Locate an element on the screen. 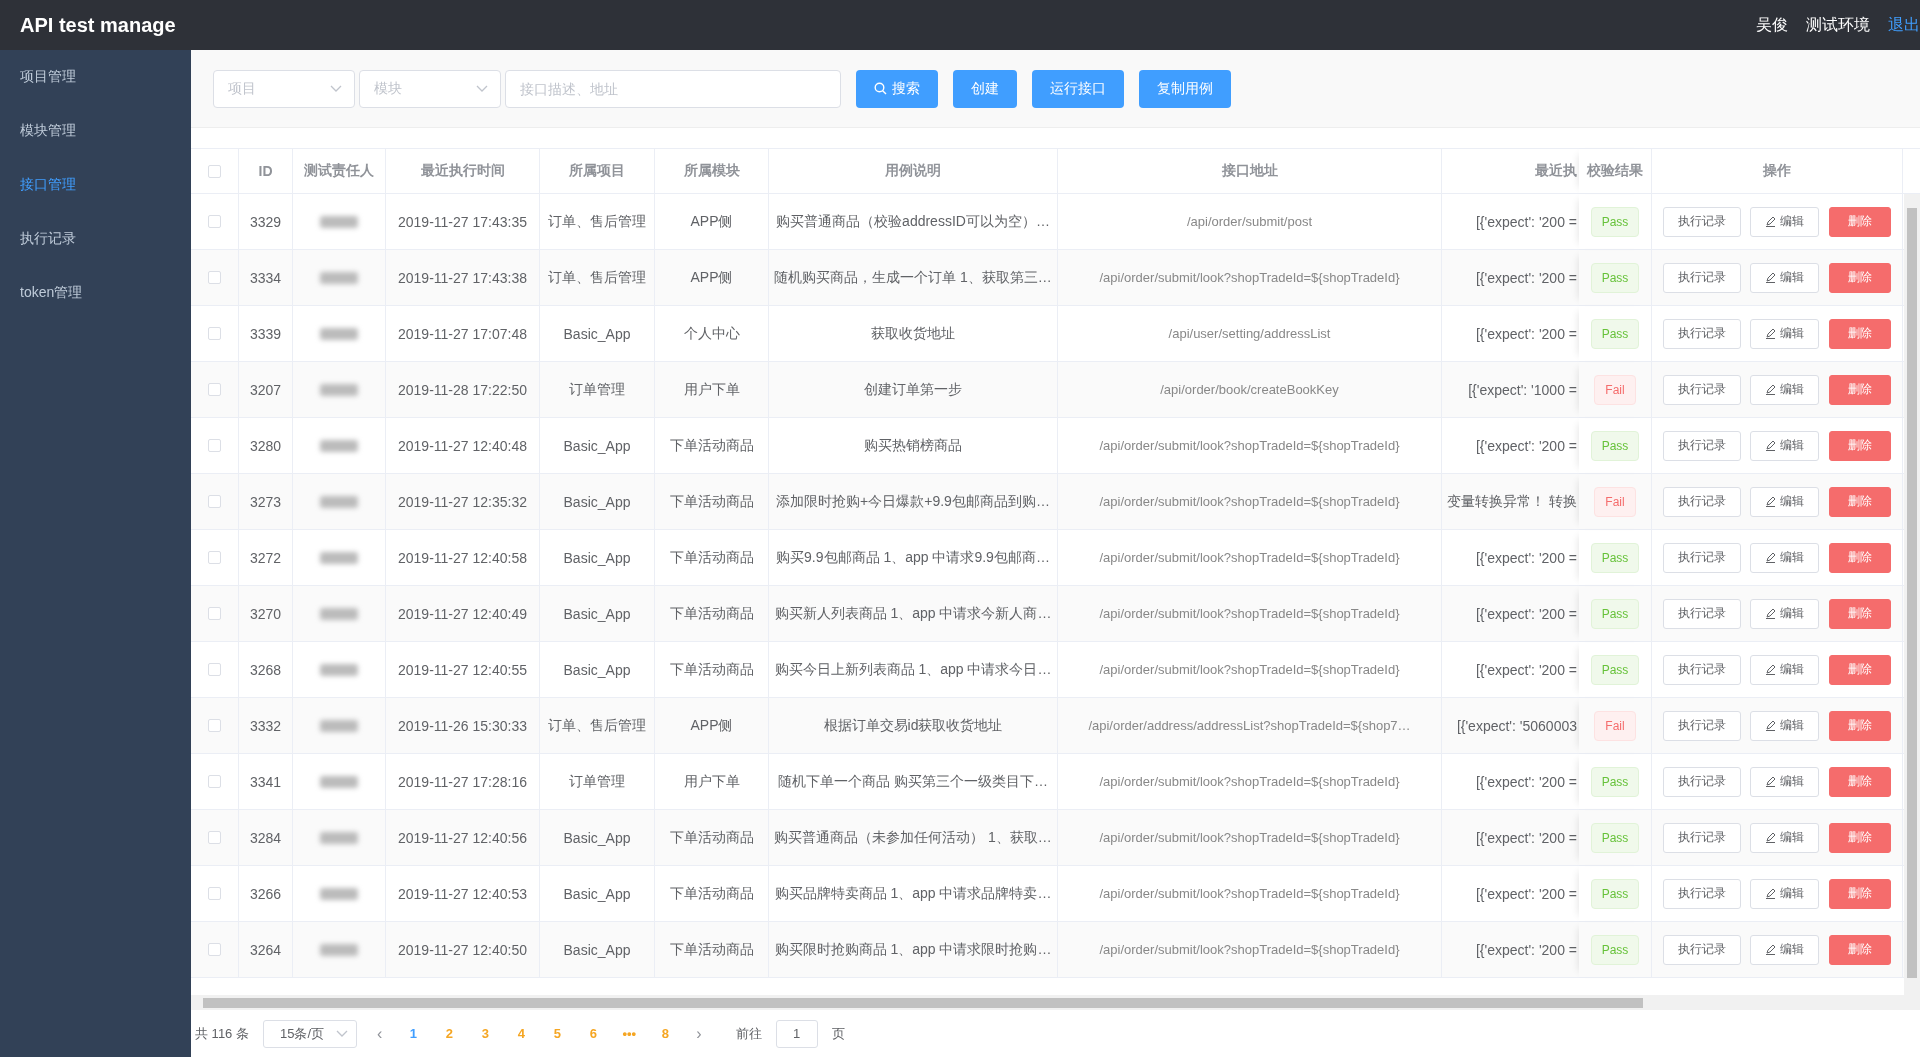 Image resolution: width=1920 pixels, height=1057 pixels. page-size-select: 15条/页 is located at coordinates (309, 1033).